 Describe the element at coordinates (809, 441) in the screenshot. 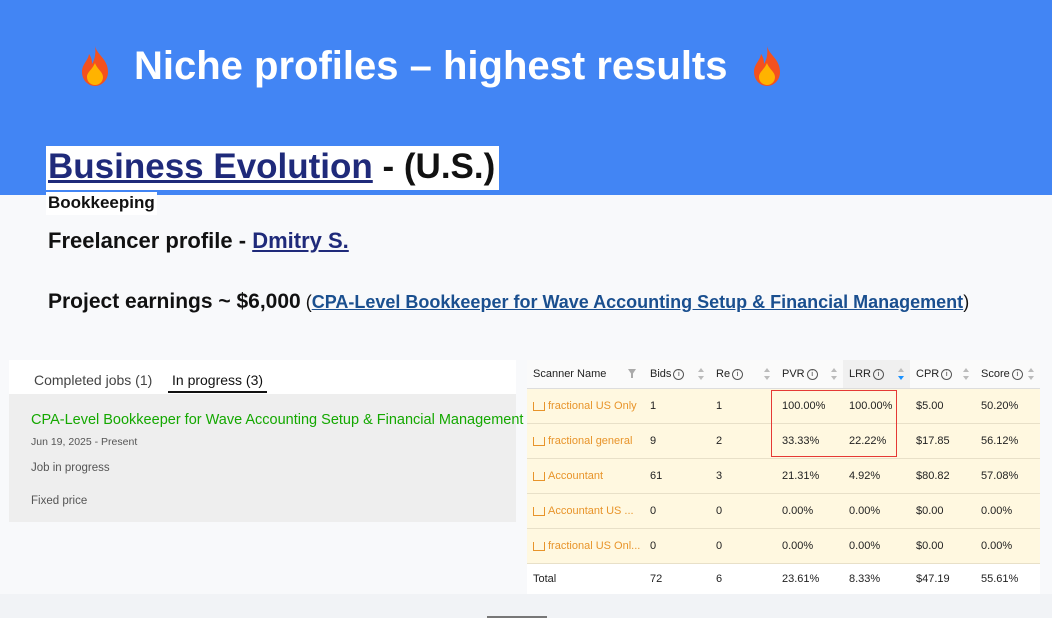

I see `pvr-cell: 33.33%` at that location.